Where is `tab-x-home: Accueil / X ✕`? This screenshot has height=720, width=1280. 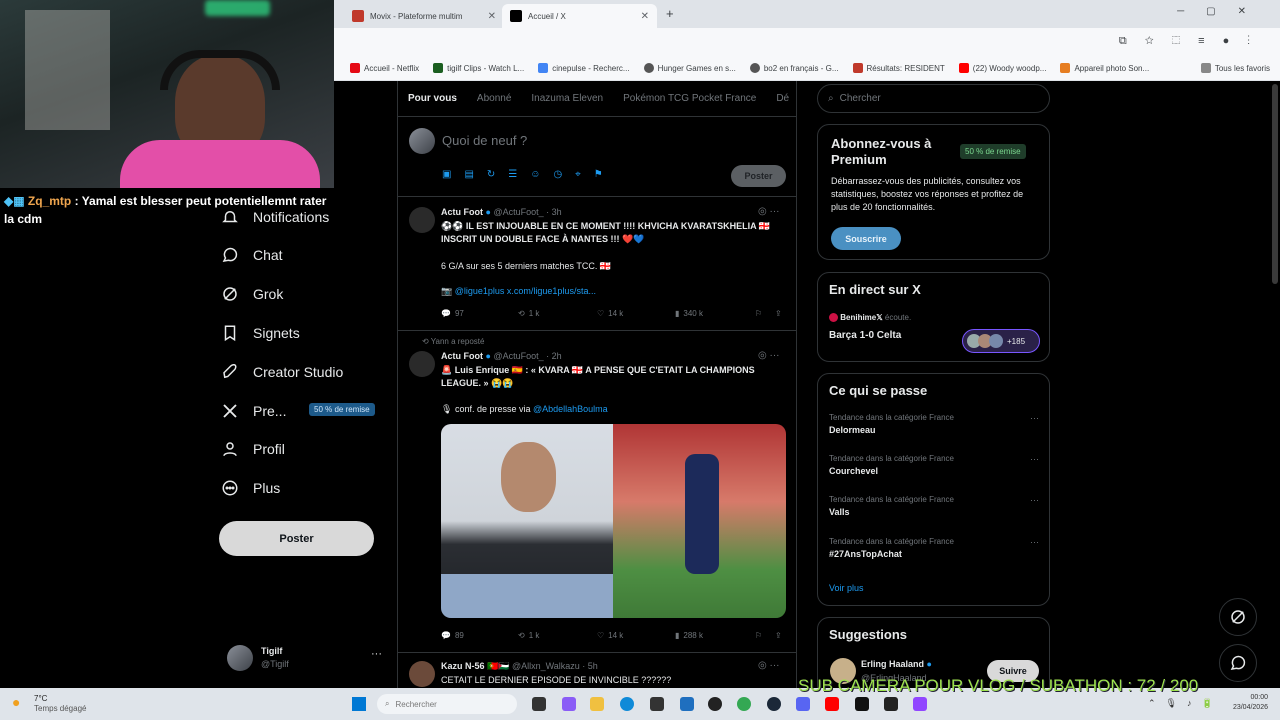
tab-x-home: Accueil / X ✕ is located at coordinates (579, 16).